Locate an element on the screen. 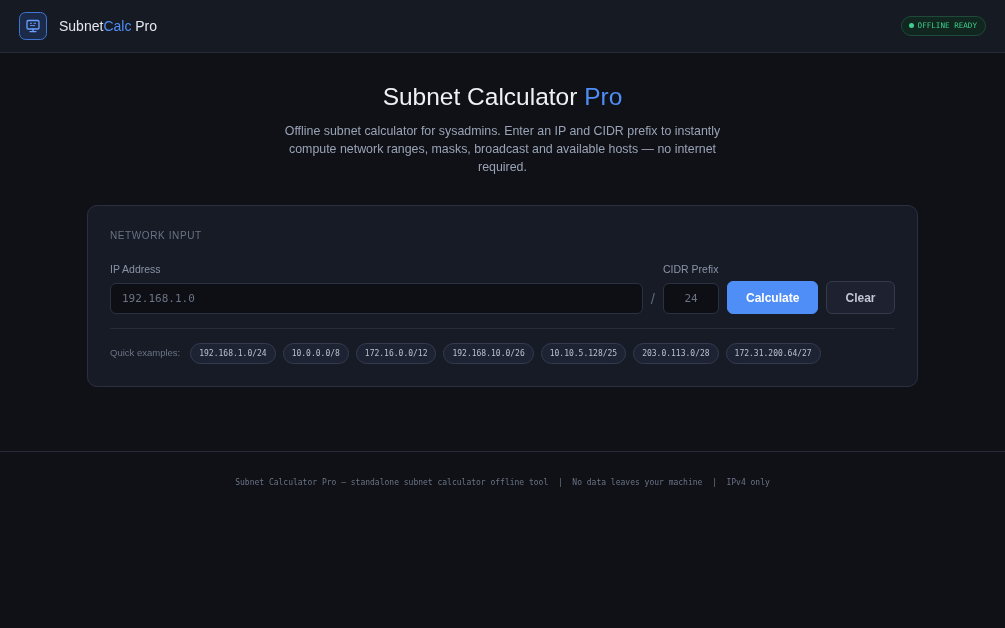 This screenshot has width=1005, height=628. page-description: Offline subnet calculator for sysadmins. Enter an IP and CIDR prefix to instantly compute network ranges, masks, broadcast and available hosts — no internet required. is located at coordinates (502, 149).